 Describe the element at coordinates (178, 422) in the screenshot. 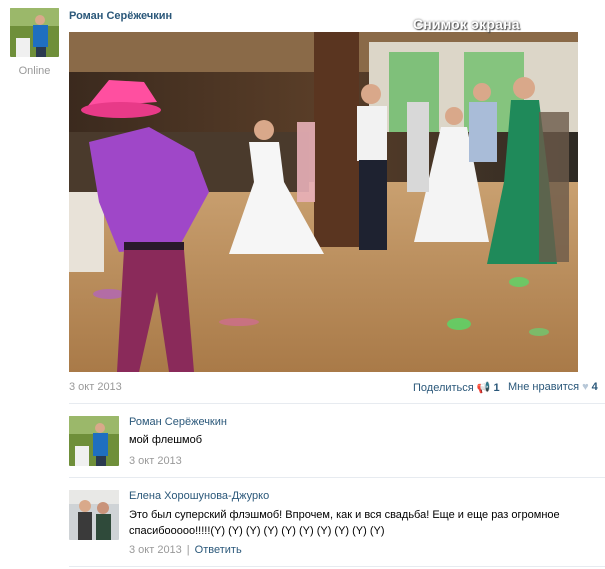

I see `comment-author-link: Роман Серёжечкин` at that location.